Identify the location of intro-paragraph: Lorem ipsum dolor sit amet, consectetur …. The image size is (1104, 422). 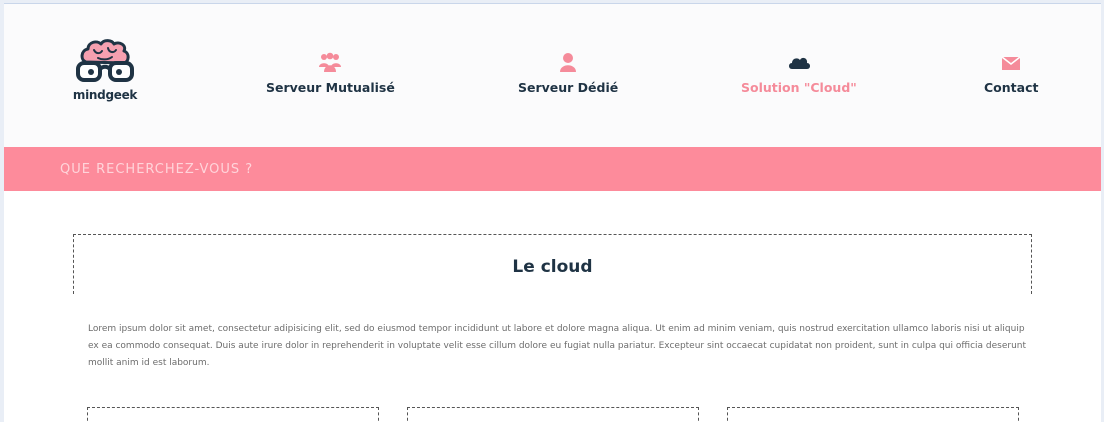
(557, 346).